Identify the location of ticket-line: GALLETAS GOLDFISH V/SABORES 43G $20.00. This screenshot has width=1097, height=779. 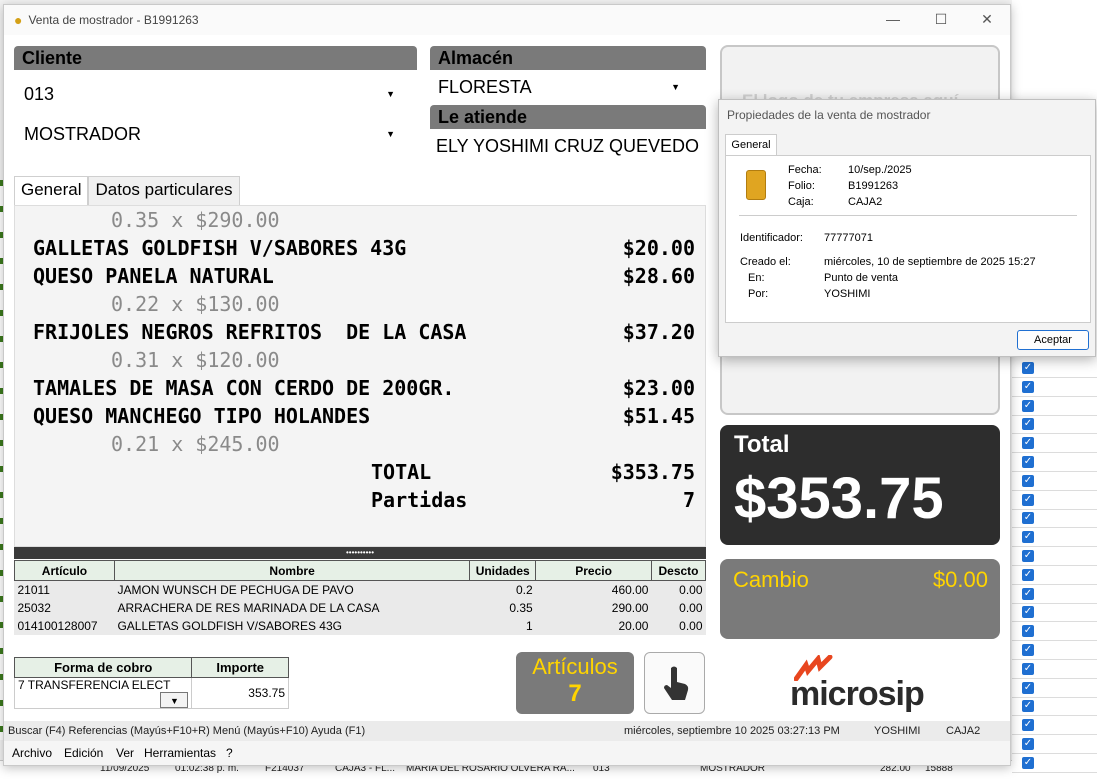
(364, 250).